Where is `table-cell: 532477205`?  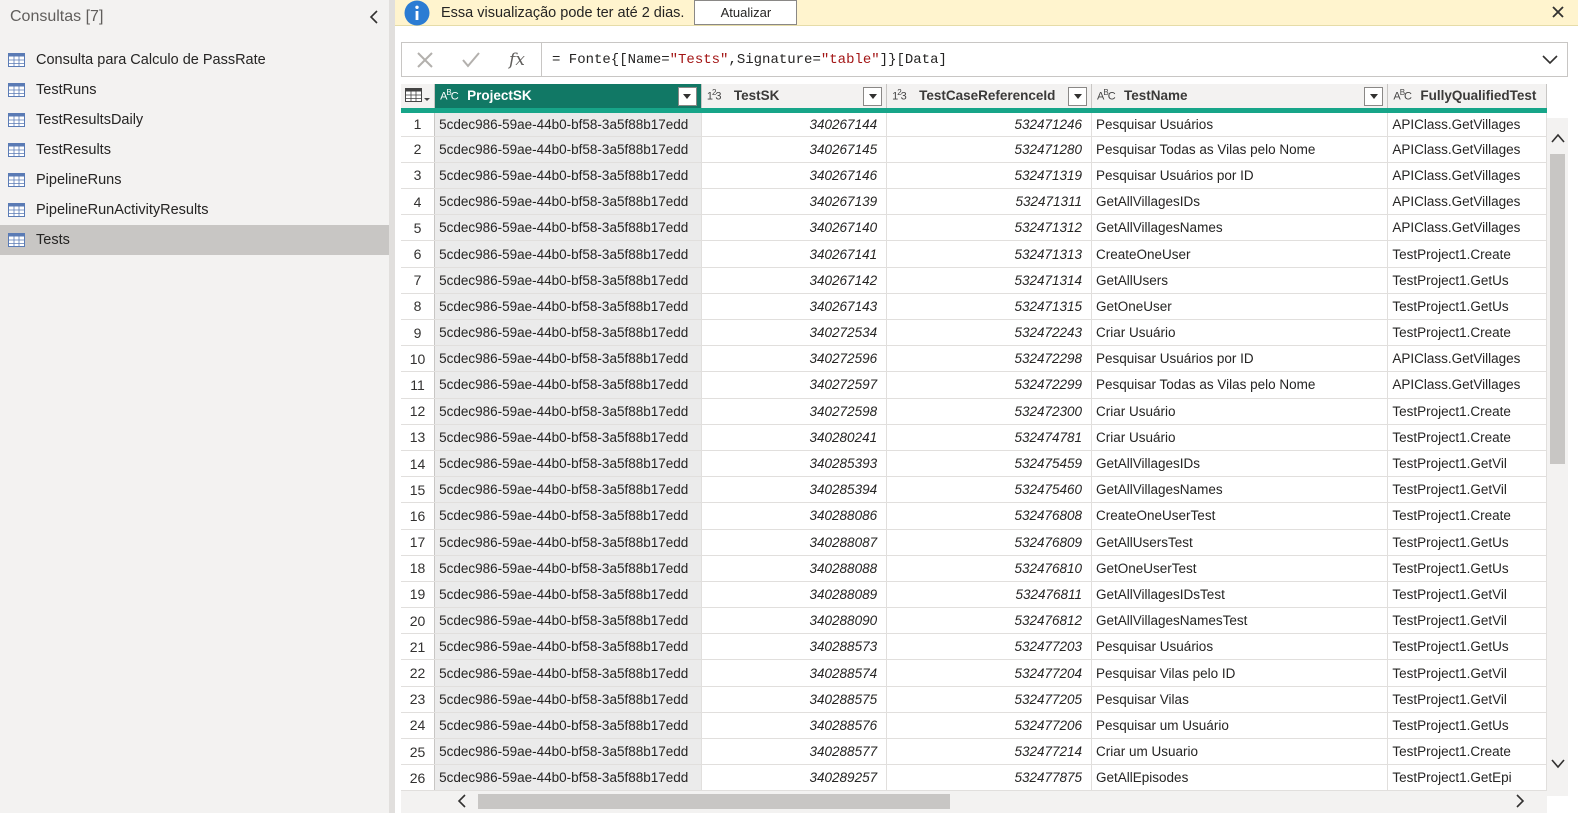 table-cell: 532477205 is located at coordinates (989, 699).